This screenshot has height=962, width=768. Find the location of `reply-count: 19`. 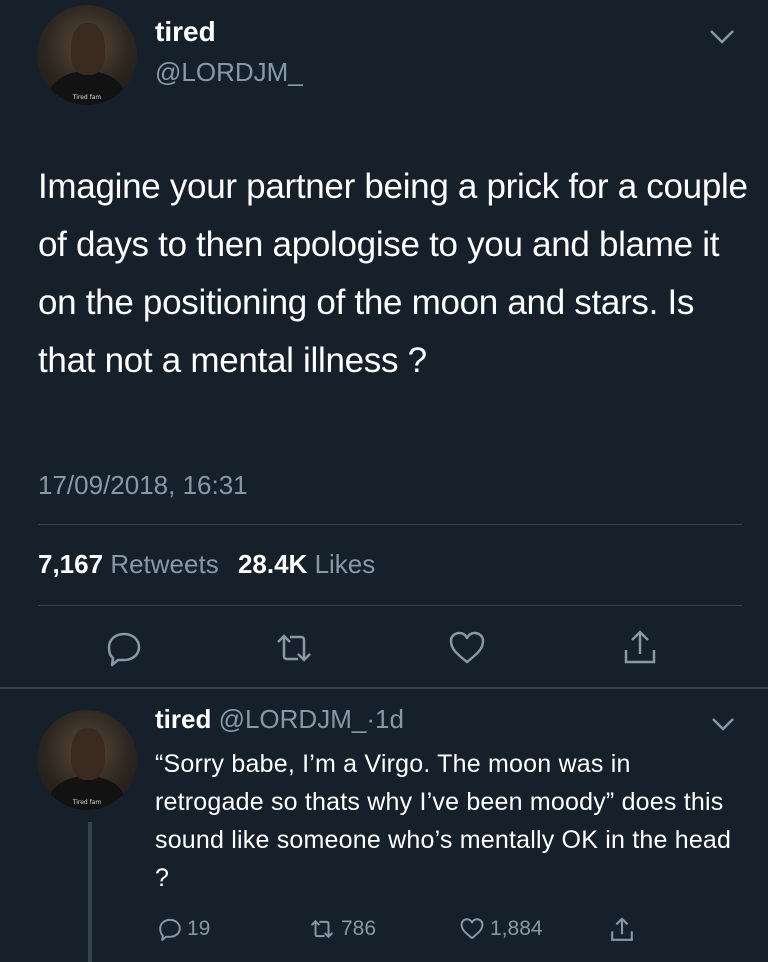

reply-count: 19 is located at coordinates (199, 928).